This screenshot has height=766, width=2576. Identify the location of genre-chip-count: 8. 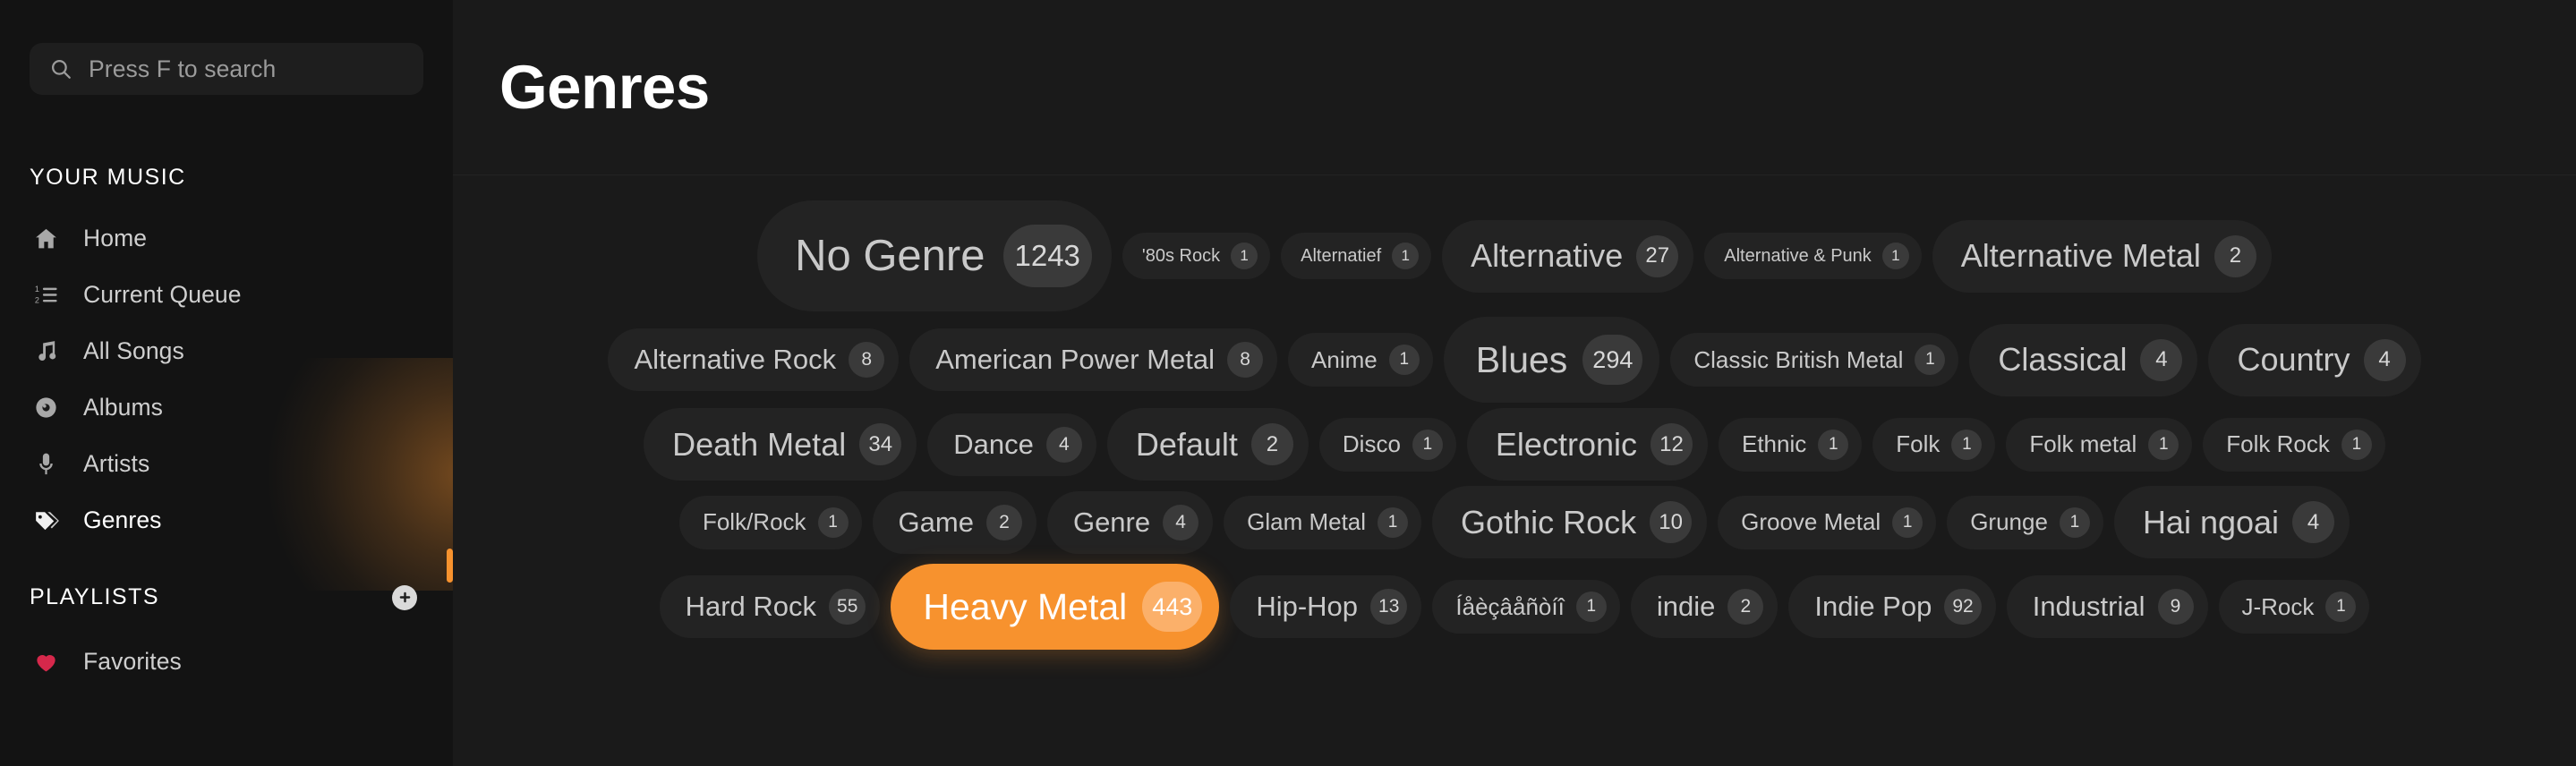
(867, 360).